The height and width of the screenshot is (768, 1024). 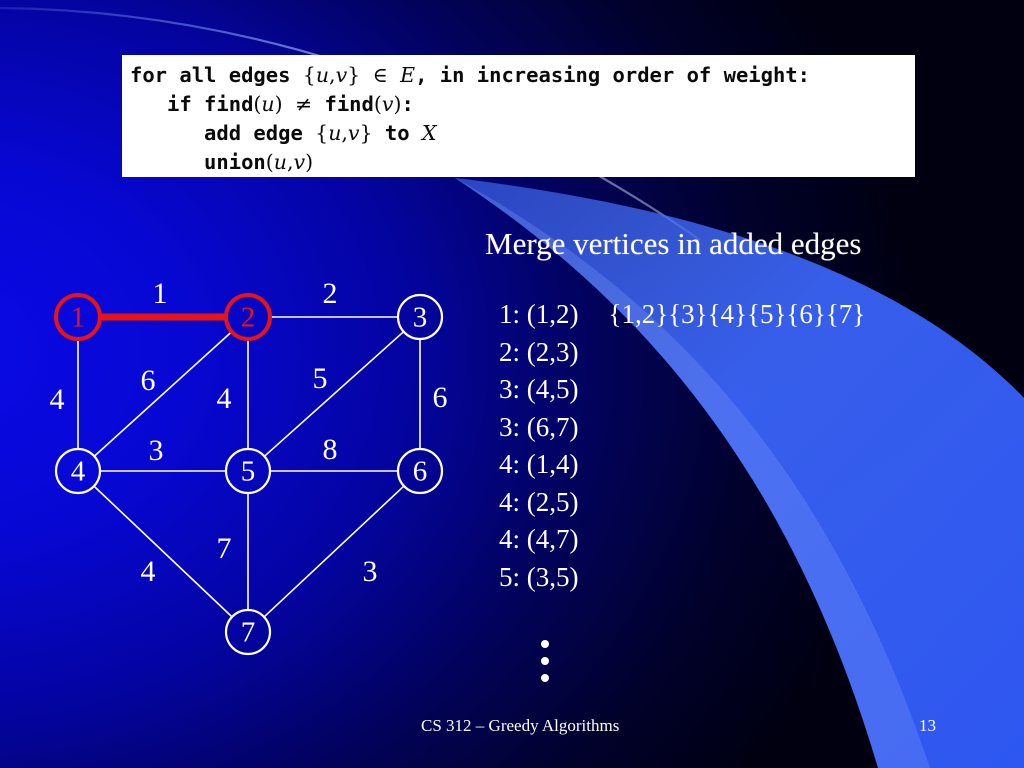 I want to click on list-item: 4: (2,5), so click(x=682, y=503).